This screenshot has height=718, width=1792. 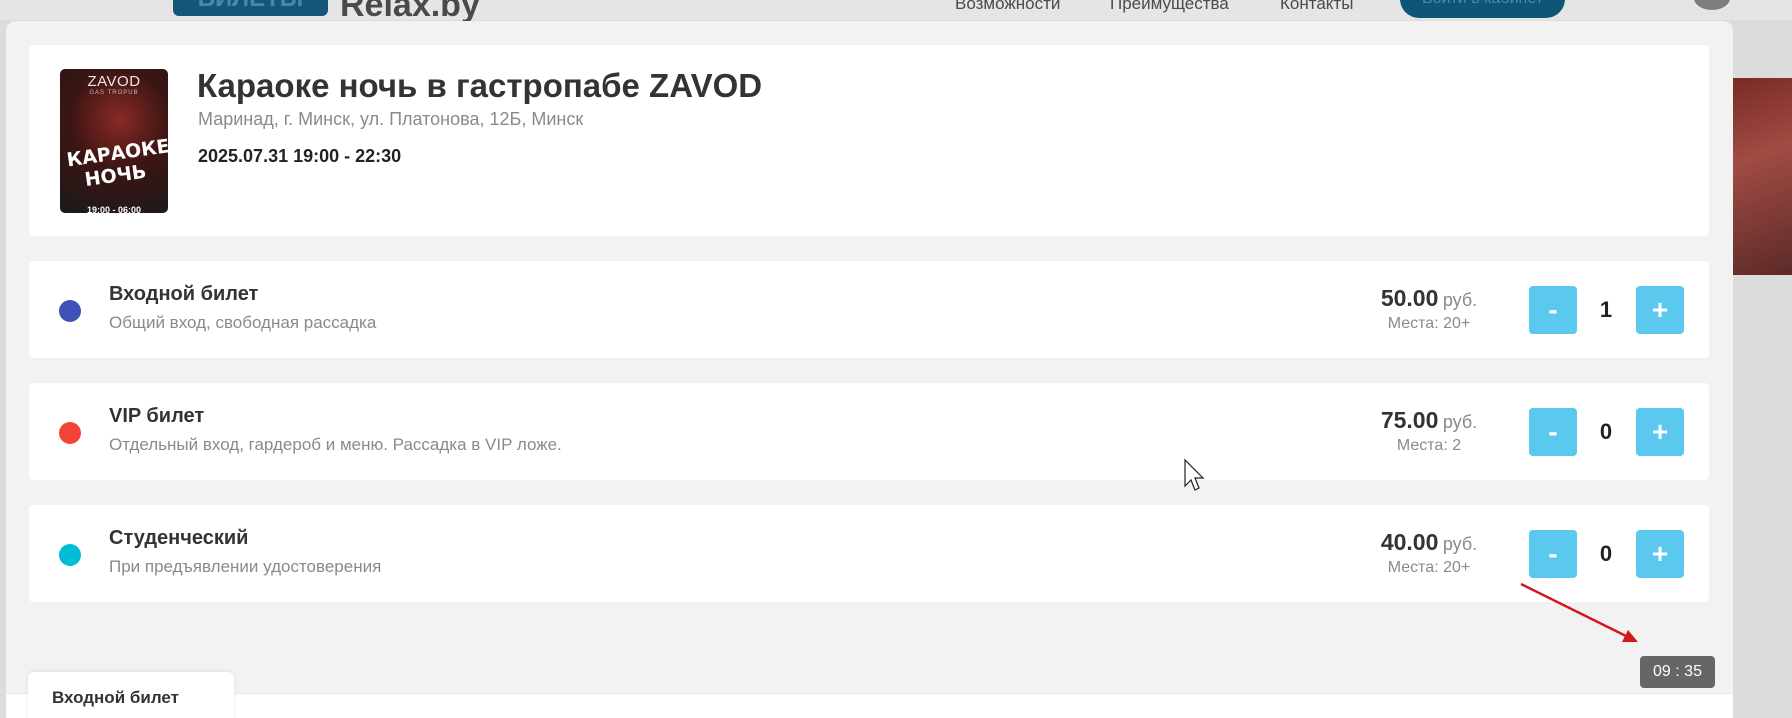 What do you see at coordinates (1169, 7) in the screenshot?
I see `background-nav-advantages: Преимущества` at bounding box center [1169, 7].